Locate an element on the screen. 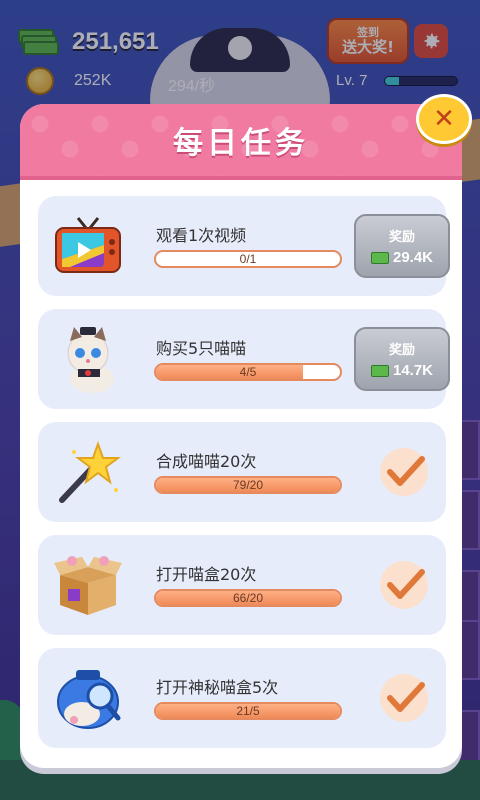 The height and width of the screenshot is (800, 480). reward-amount: 29.4K is located at coordinates (402, 257).